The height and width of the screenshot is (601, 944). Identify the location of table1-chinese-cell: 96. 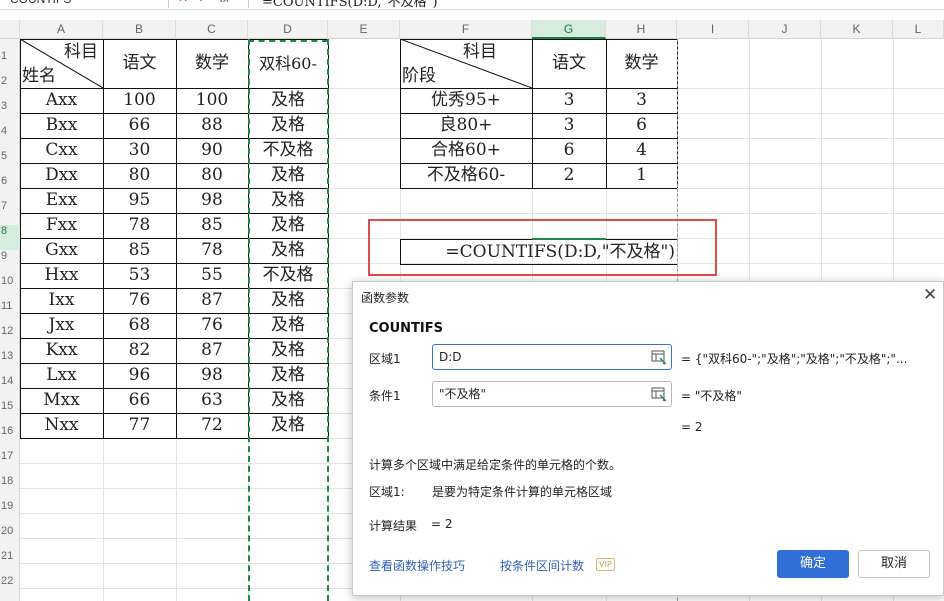
(139, 375).